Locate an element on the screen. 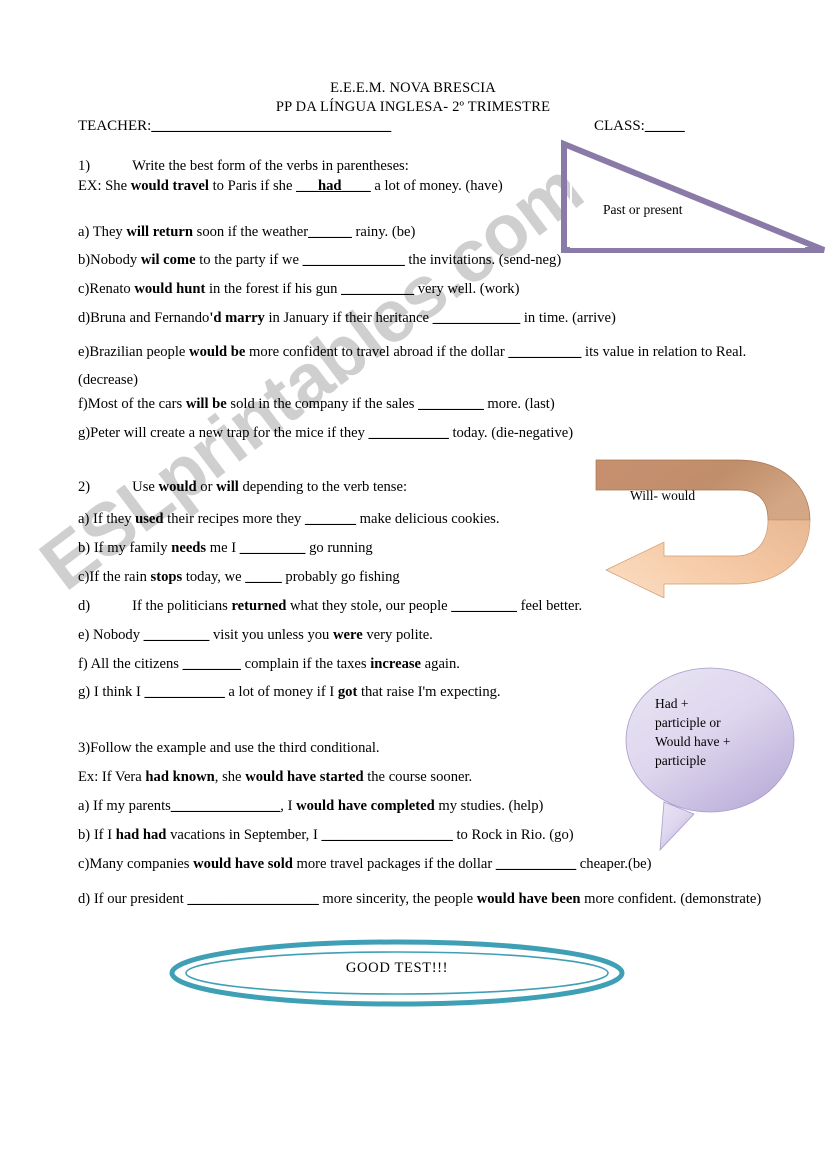 This screenshot has width=826, height=1169. item-blank: _______________ is located at coordinates (225, 806).